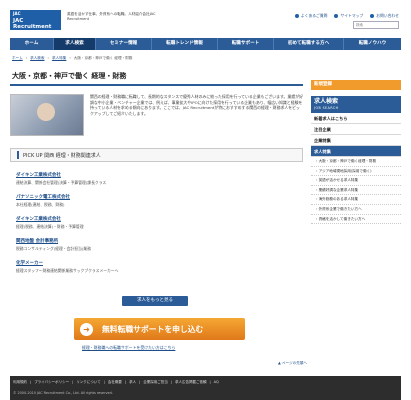  What do you see at coordinates (356, 210) in the screenshot?
I see `sidebar-subitem: 外資系企業で働きたい方へ` at bounding box center [356, 210].